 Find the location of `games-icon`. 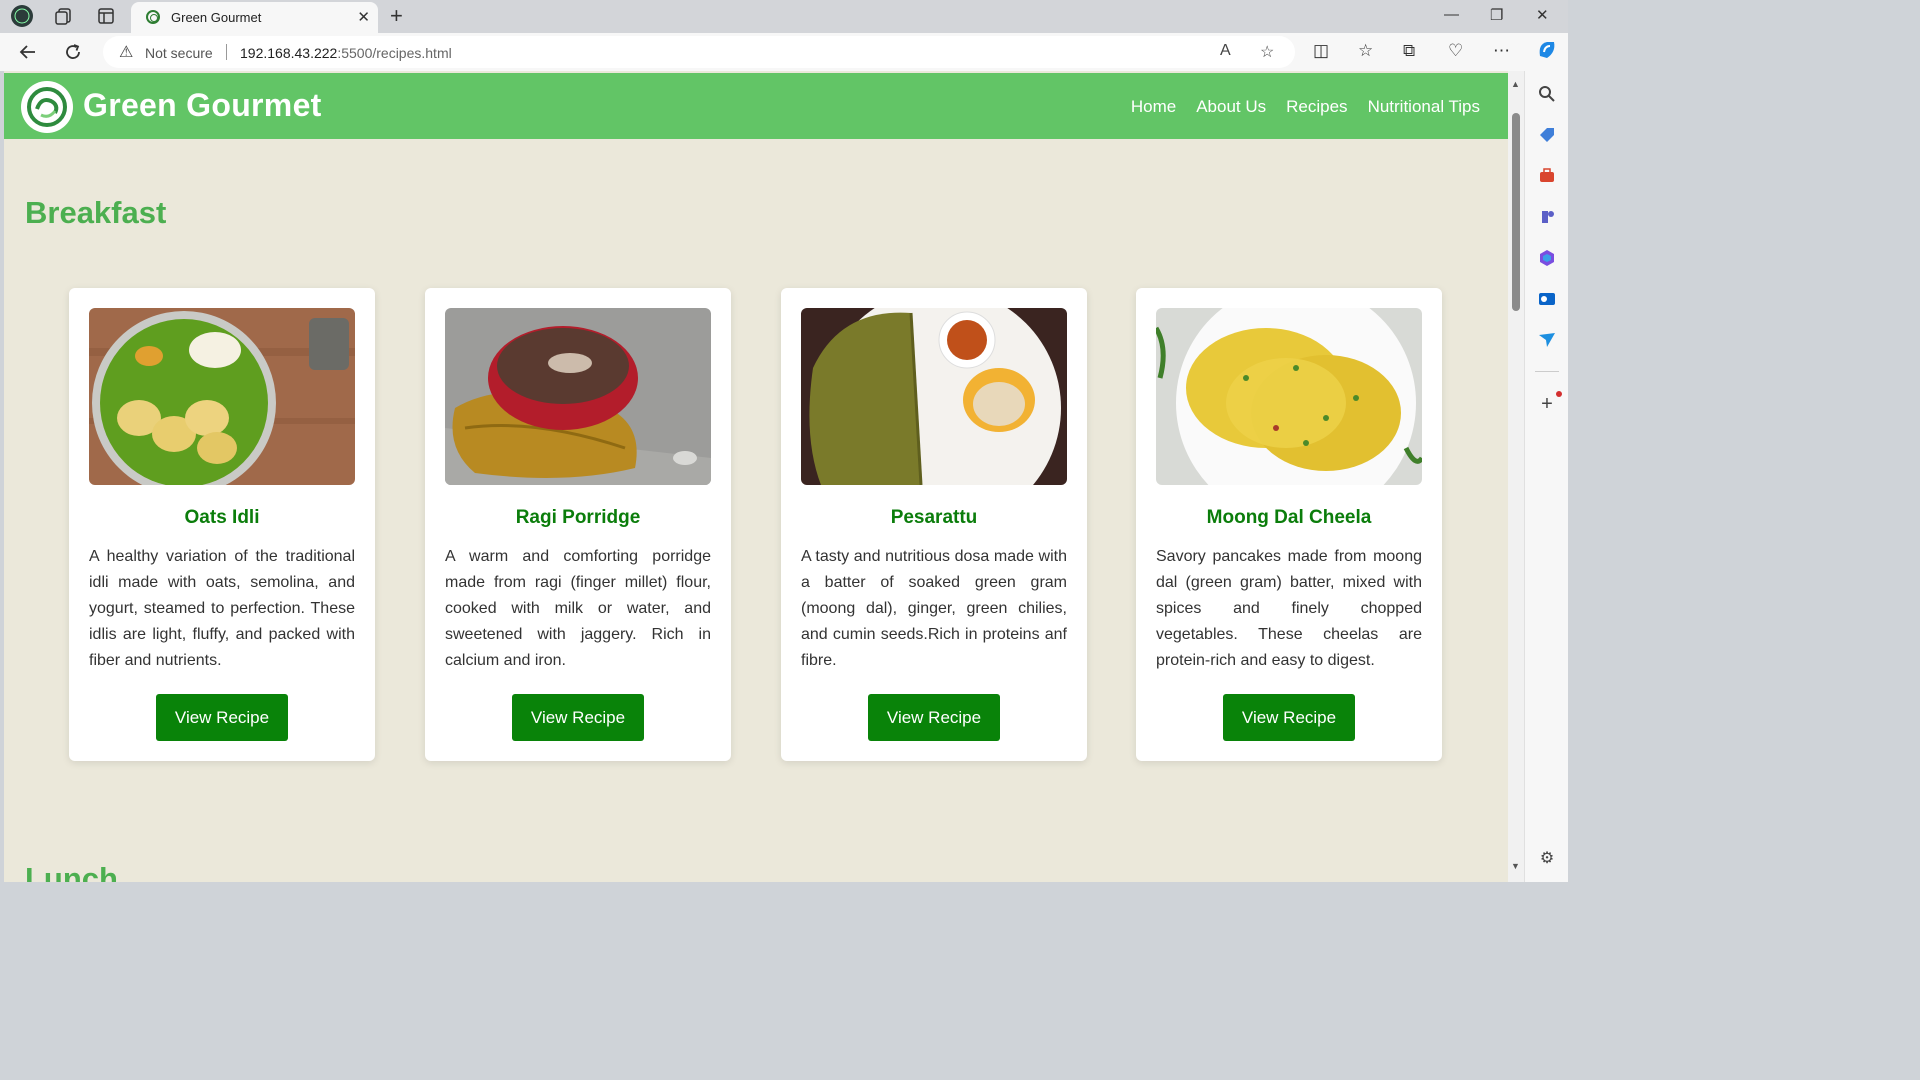

games-icon is located at coordinates (1547, 217).